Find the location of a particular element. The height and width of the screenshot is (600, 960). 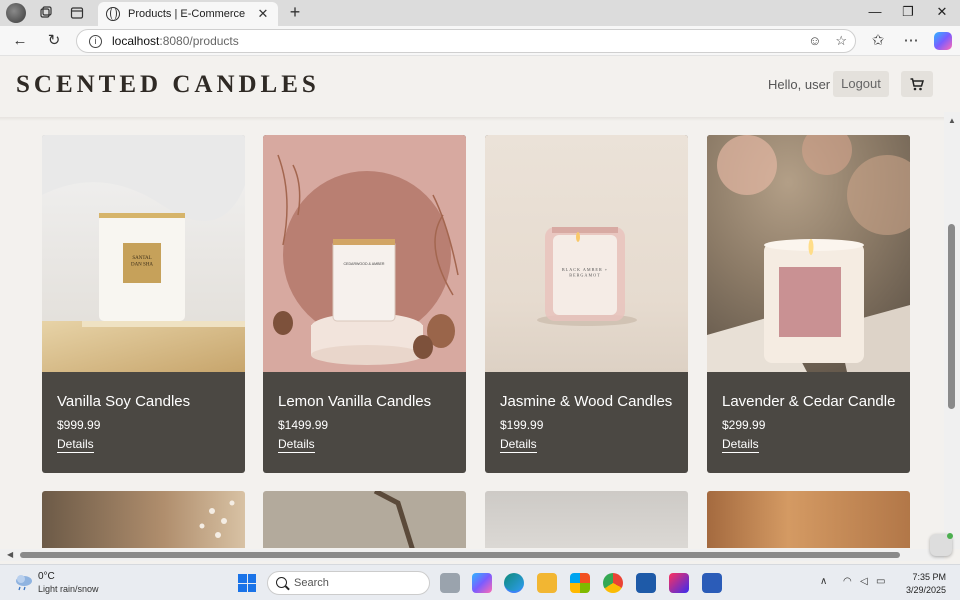

product-image: CEDARWOOD & AMBER is located at coordinates (364, 253).